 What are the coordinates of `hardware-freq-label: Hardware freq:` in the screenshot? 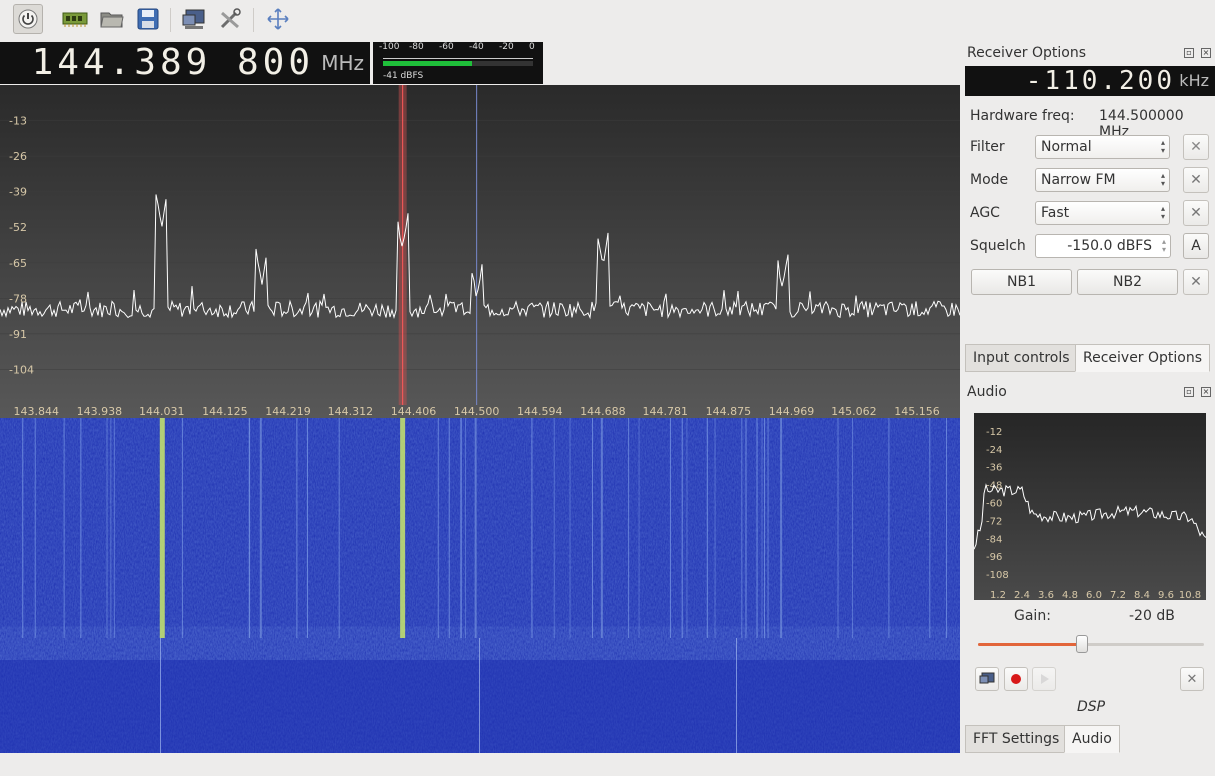 It's located at (1022, 116).